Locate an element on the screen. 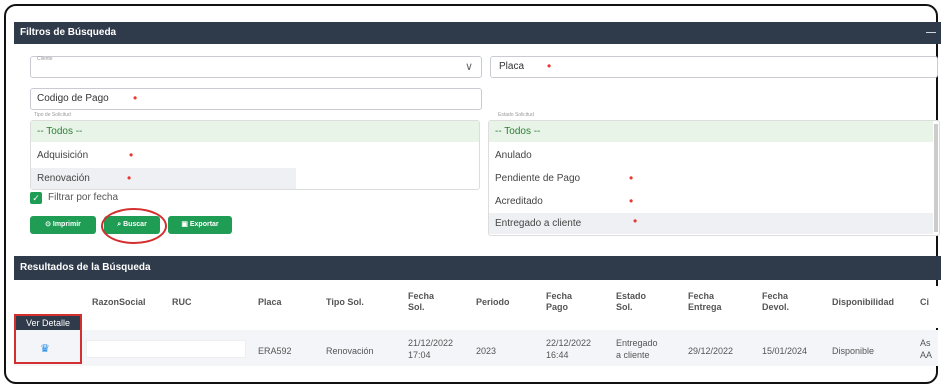  ver-detalle-highlight is located at coordinates (48, 339).